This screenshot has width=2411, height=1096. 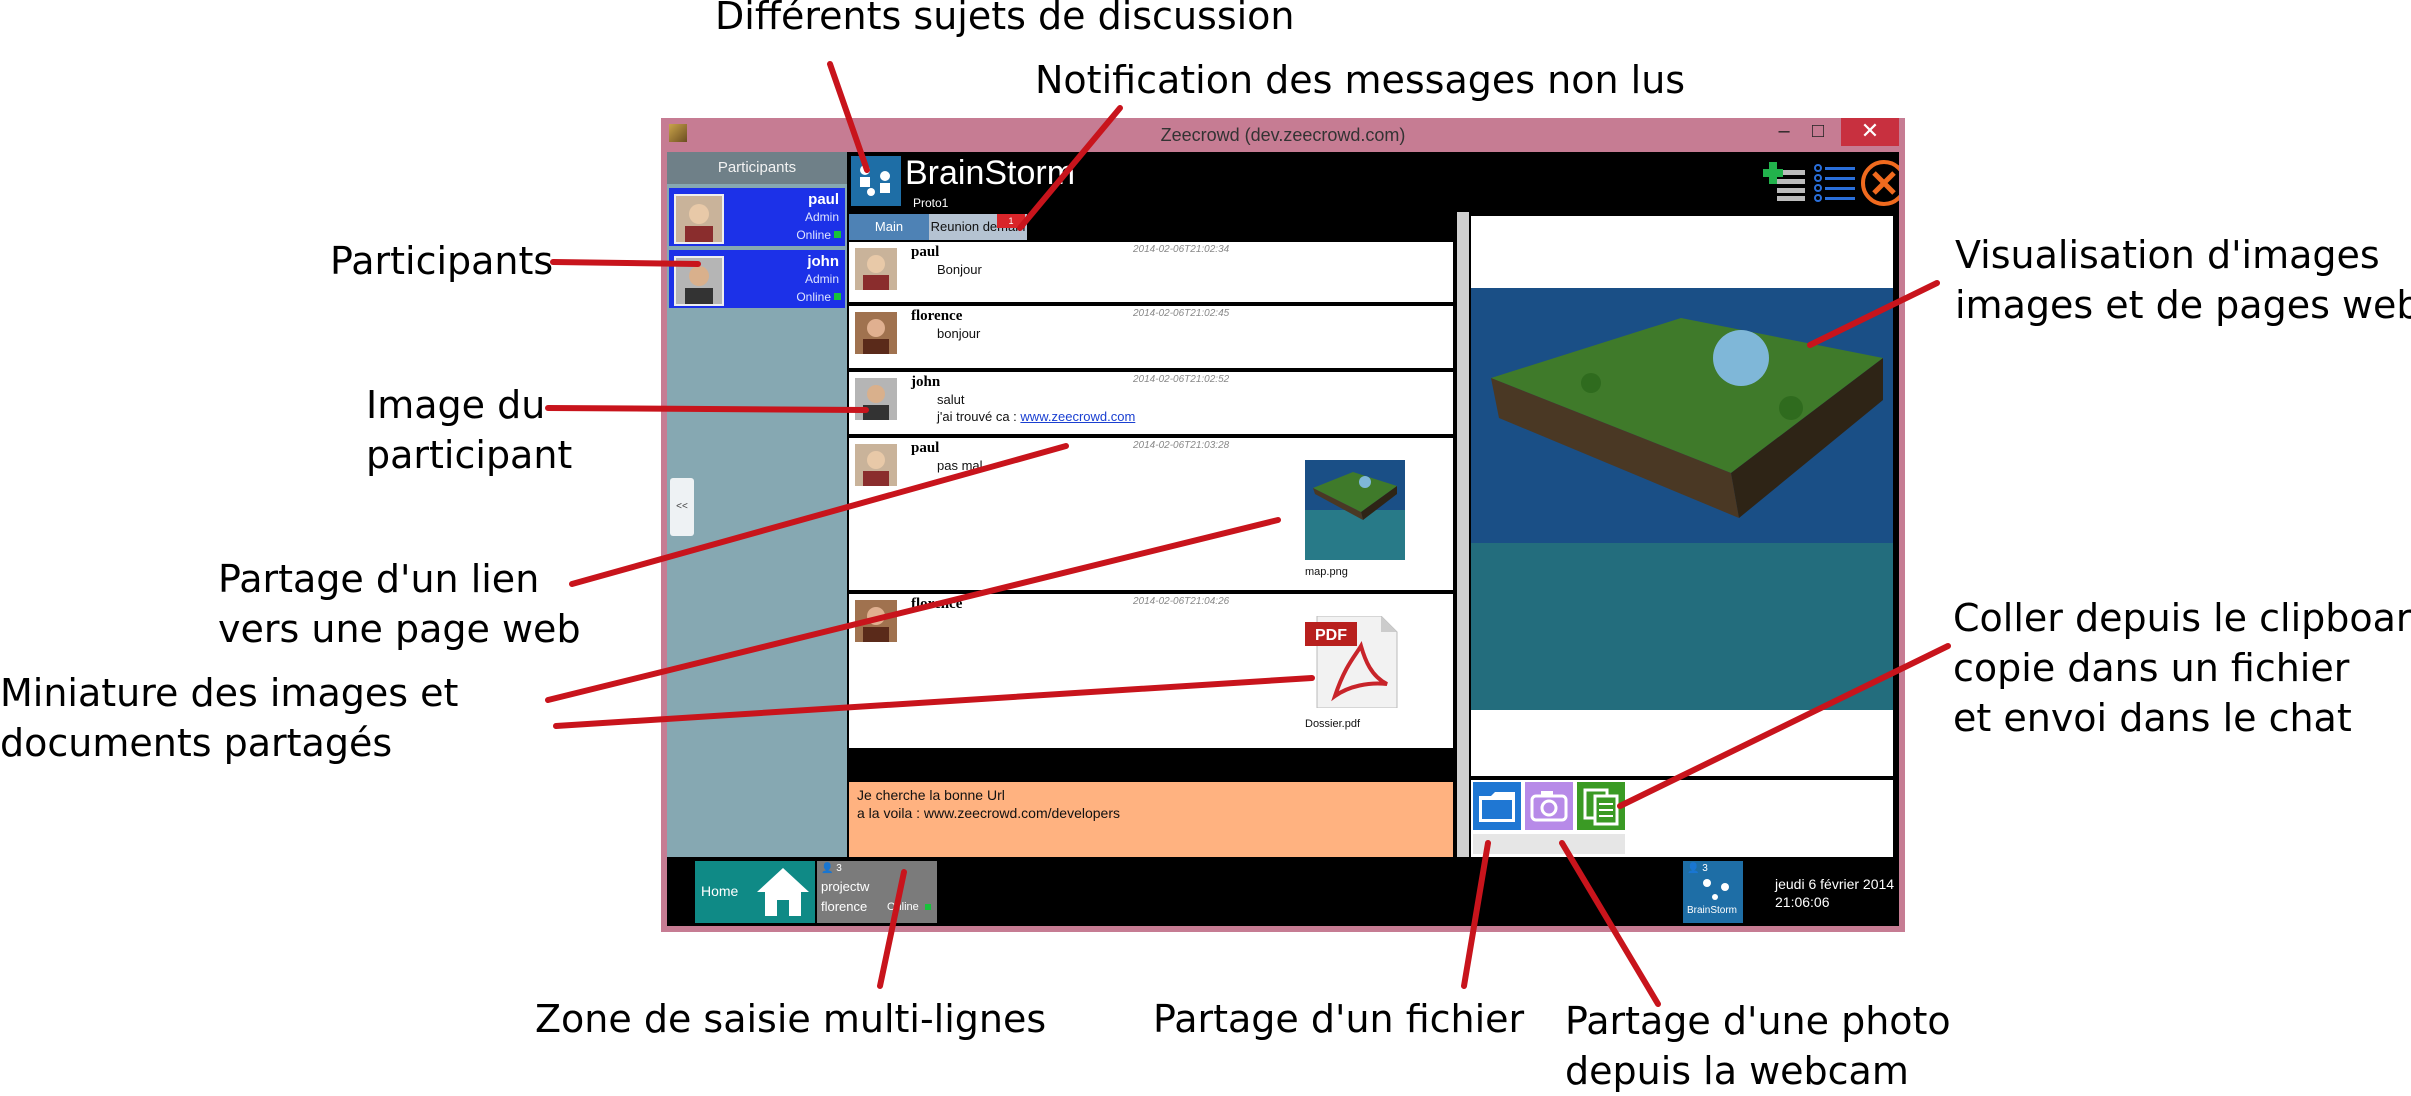 What do you see at coordinates (755, 892) in the screenshot?
I see `home-button: Home` at bounding box center [755, 892].